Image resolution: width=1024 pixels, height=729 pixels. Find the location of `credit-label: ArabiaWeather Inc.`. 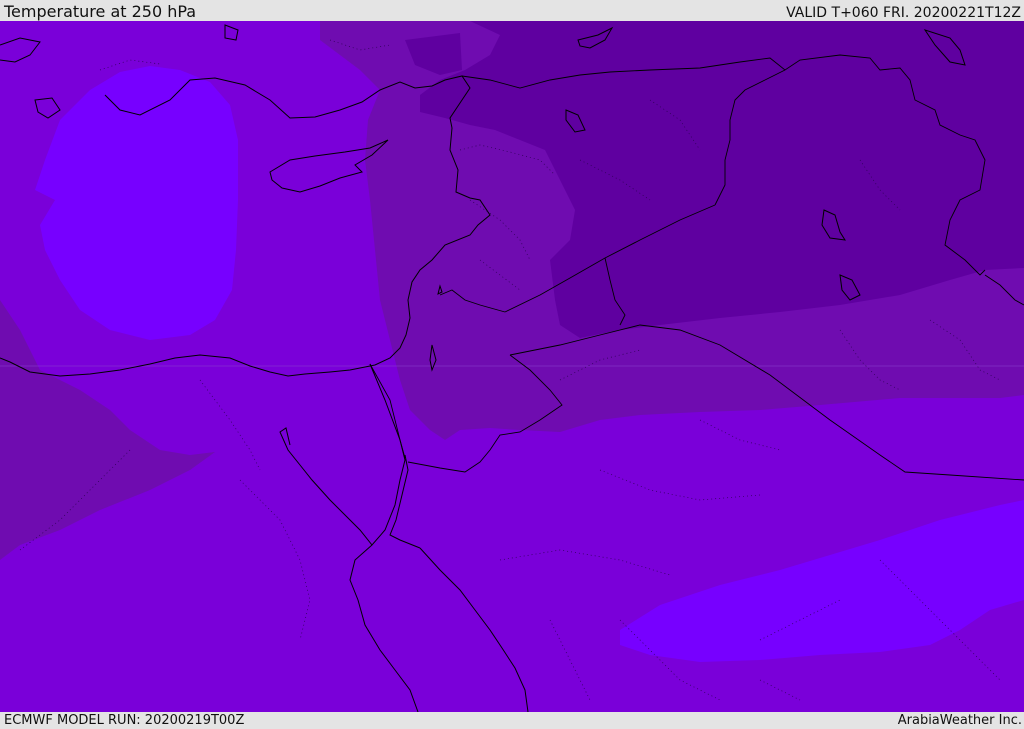

credit-label: ArabiaWeather Inc. is located at coordinates (959, 720).